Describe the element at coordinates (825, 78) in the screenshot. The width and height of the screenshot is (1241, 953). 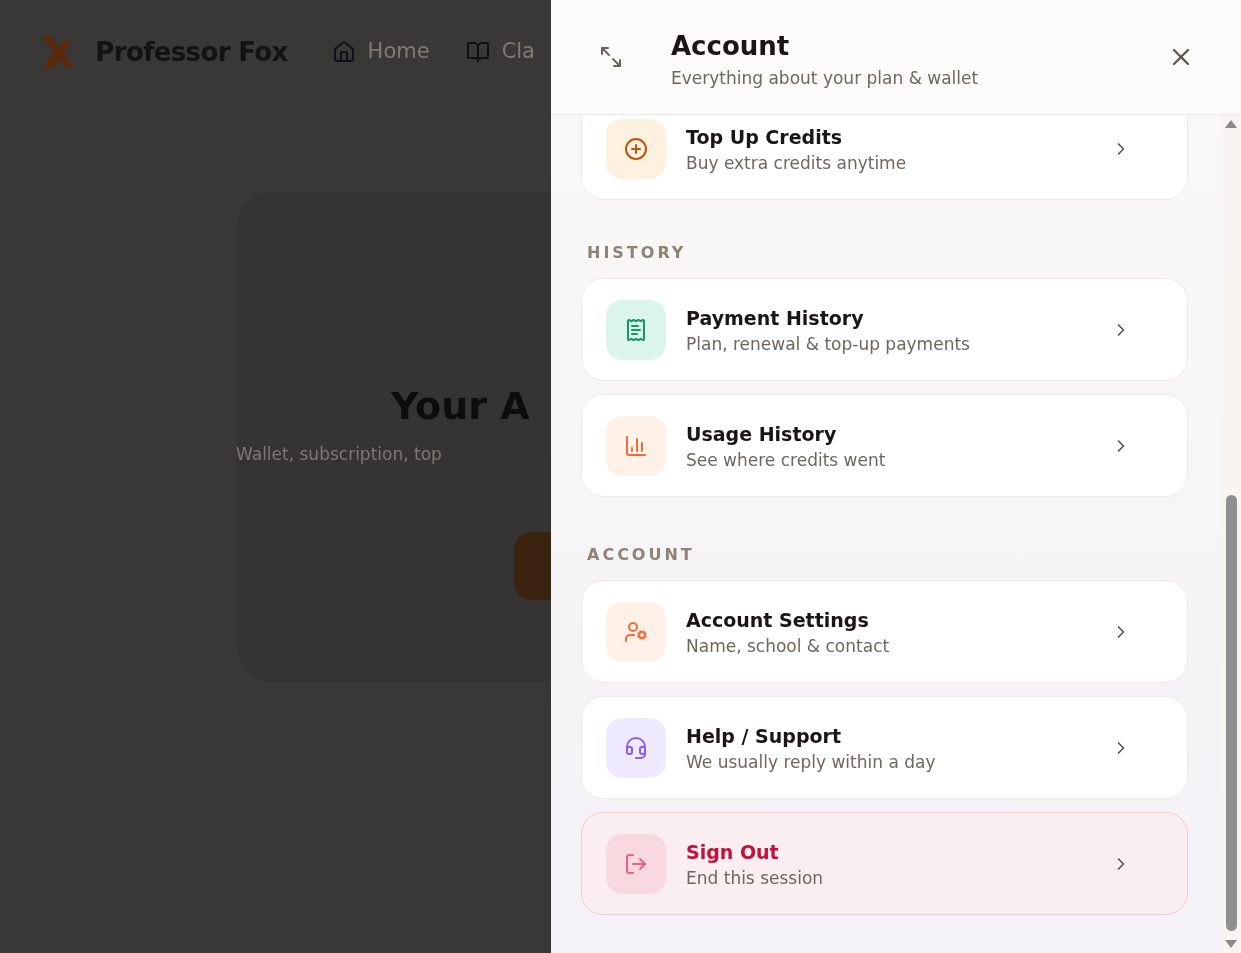
I see `drawer-subtitle: Everything about your plan & wallet` at that location.